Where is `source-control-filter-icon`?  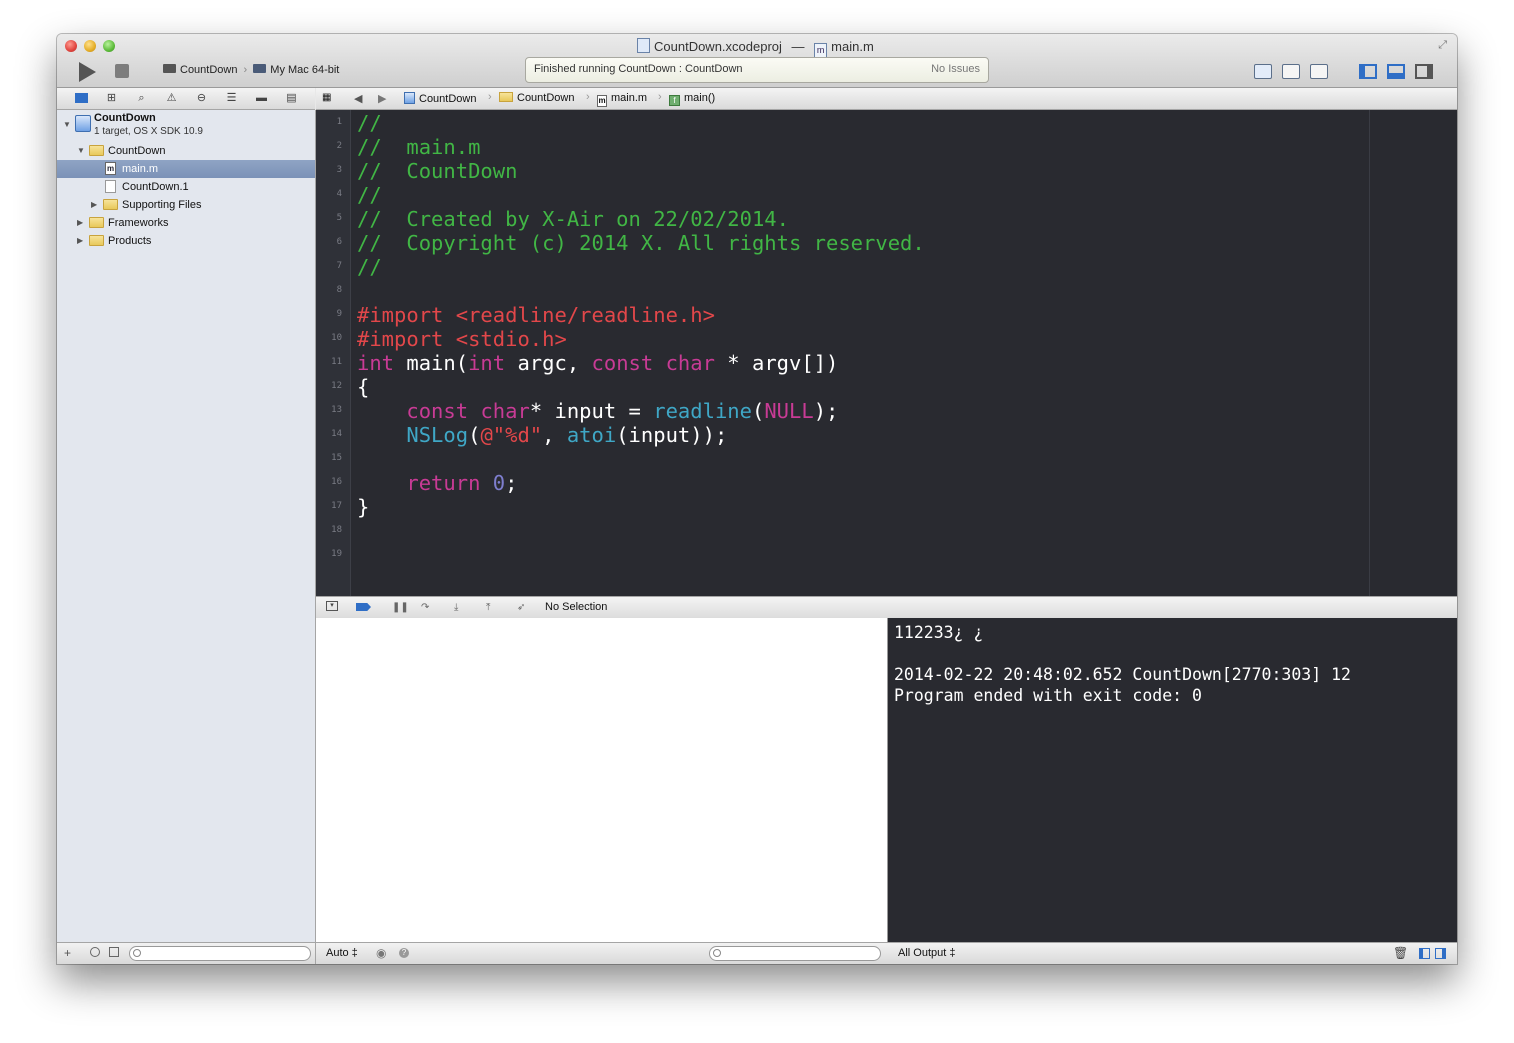 source-control-filter-icon is located at coordinates (114, 952).